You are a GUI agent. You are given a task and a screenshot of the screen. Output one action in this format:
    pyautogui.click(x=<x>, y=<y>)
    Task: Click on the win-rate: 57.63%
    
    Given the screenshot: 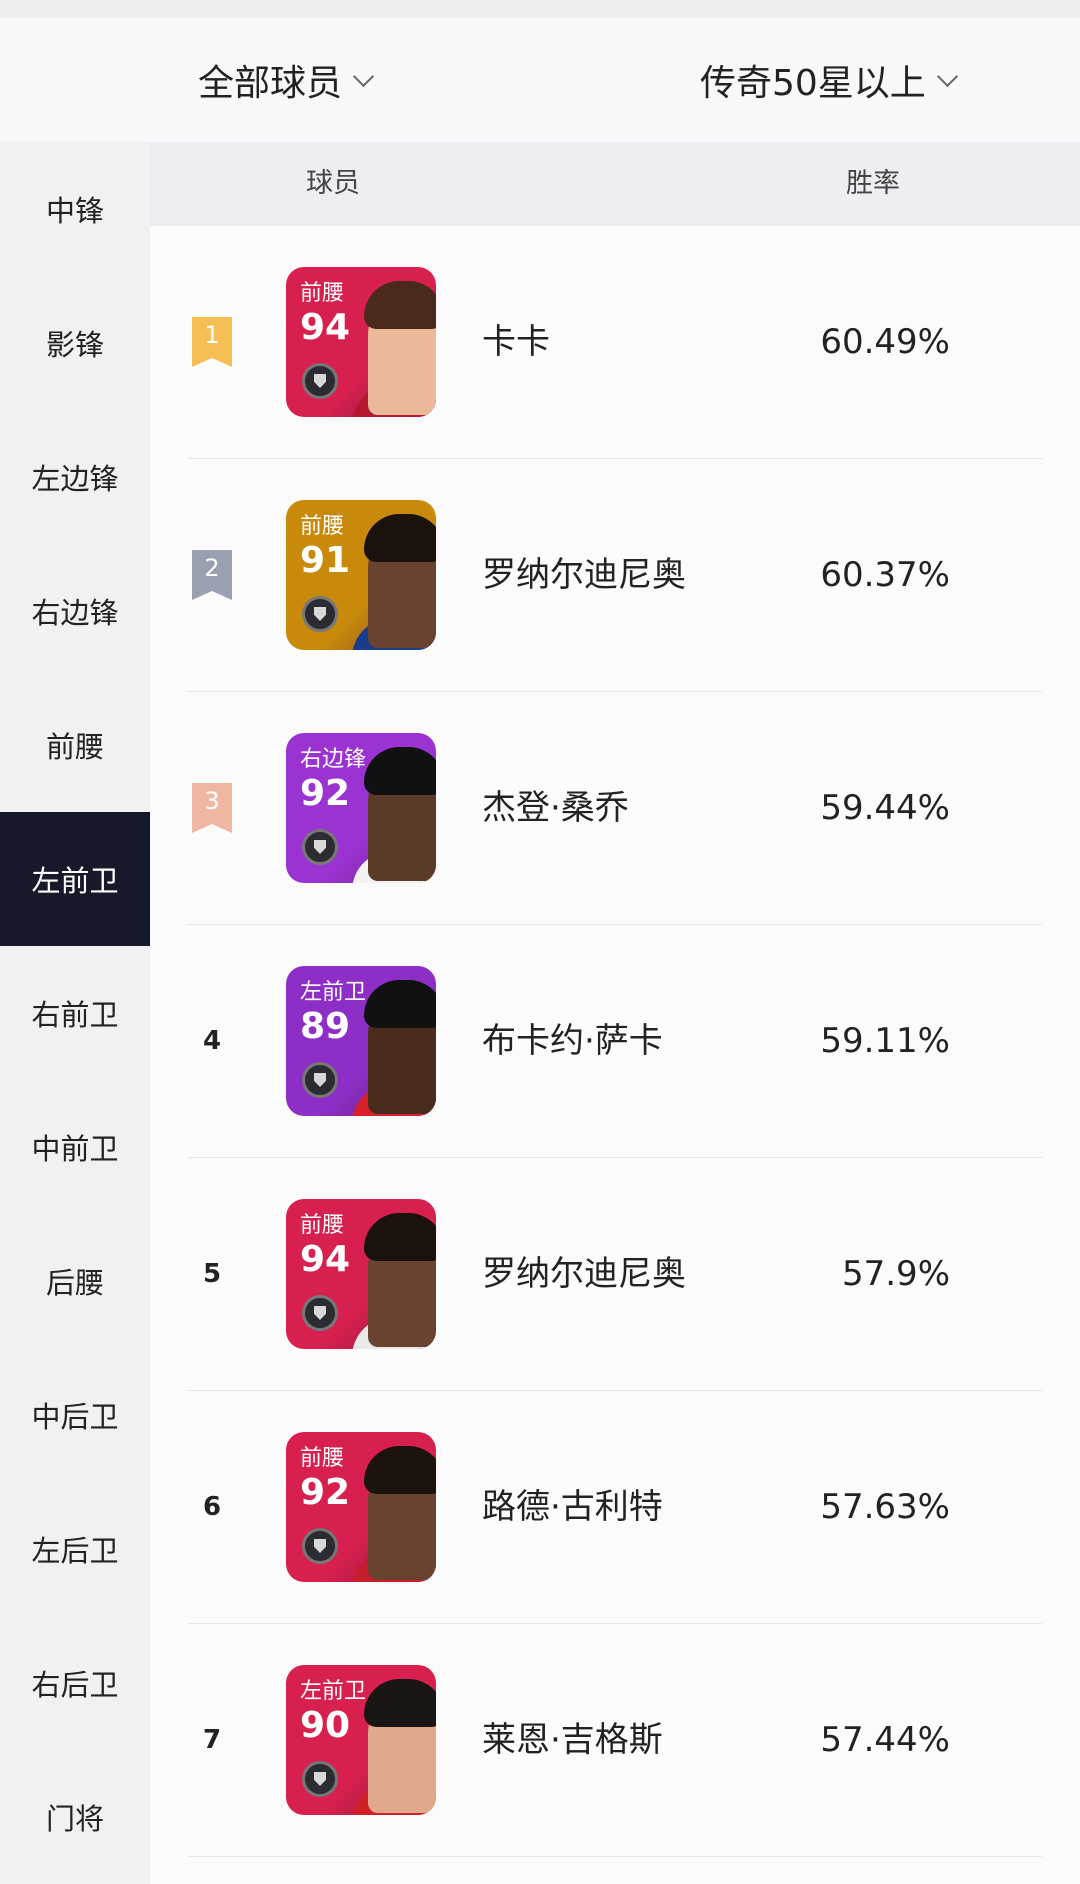 What is the action you would take?
    pyautogui.click(x=885, y=1507)
    